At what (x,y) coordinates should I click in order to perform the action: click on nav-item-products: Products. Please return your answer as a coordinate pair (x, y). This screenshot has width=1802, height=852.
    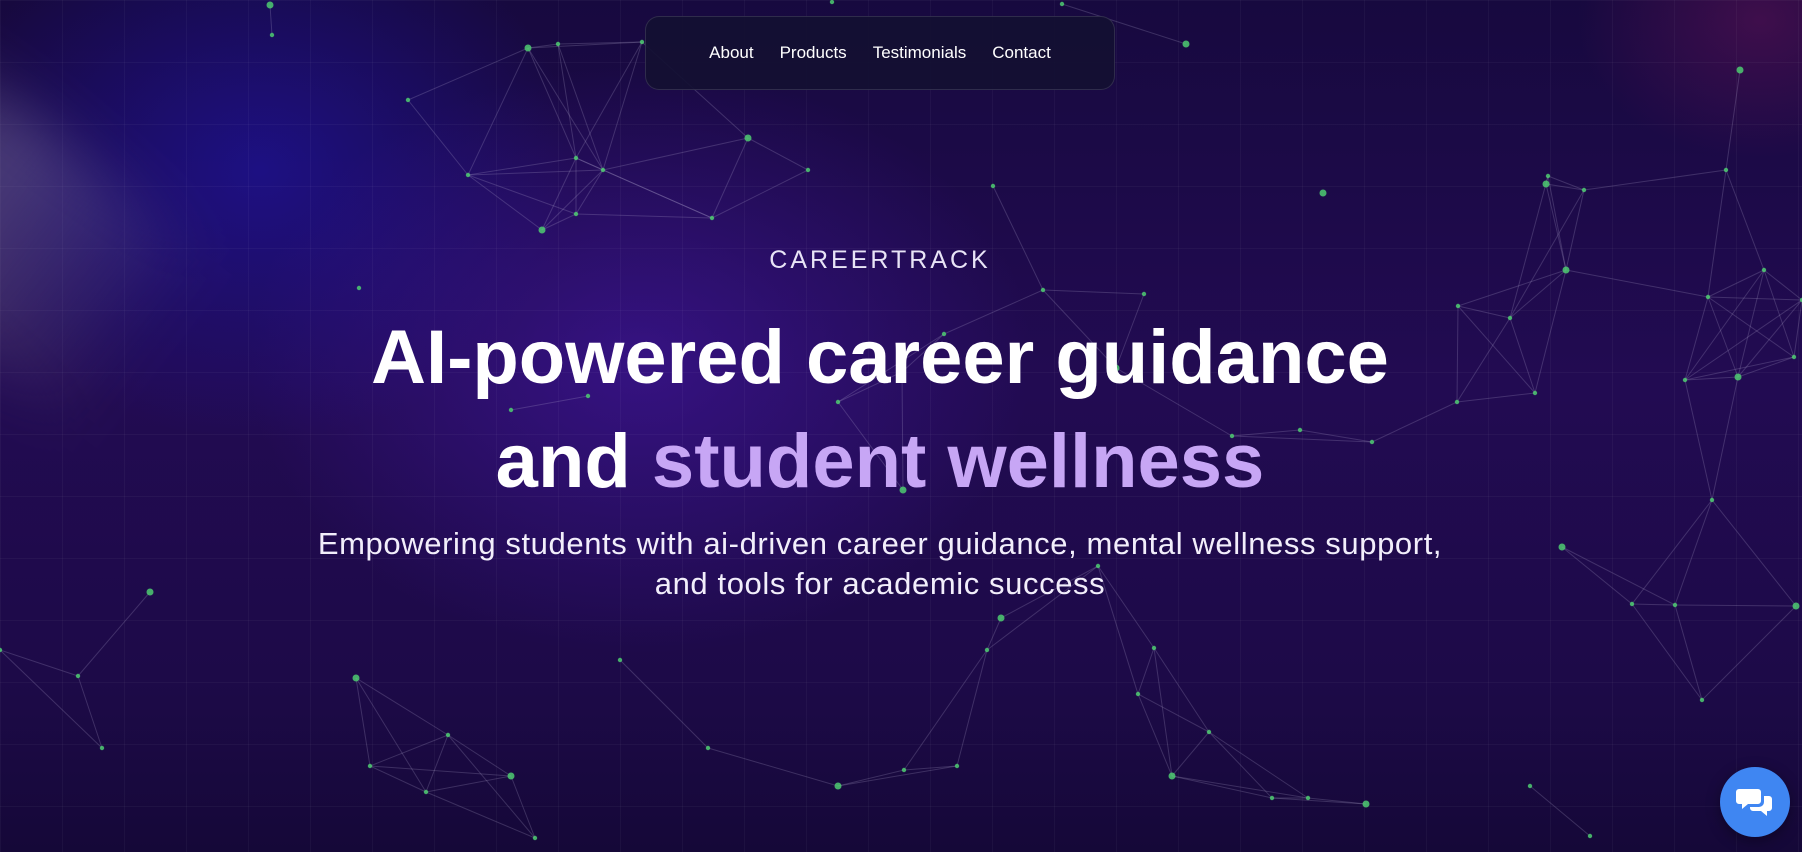
    Looking at the image, I should click on (813, 53).